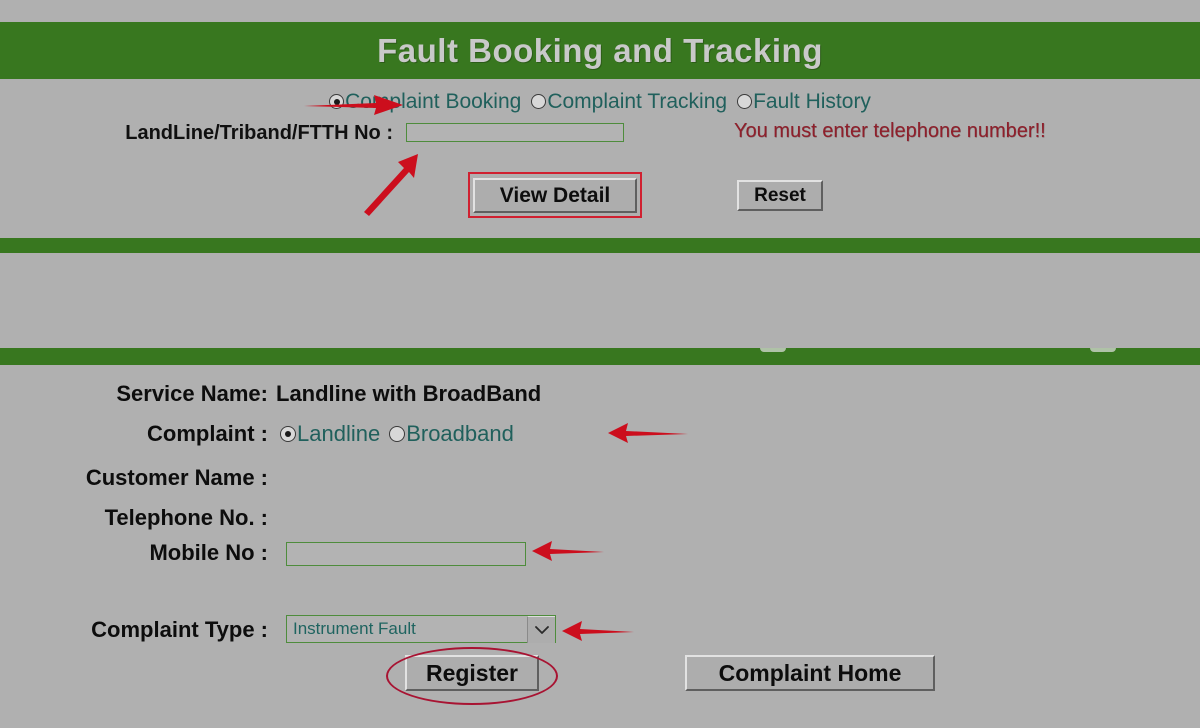 The image size is (1200, 728). Describe the element at coordinates (179, 629) in the screenshot. I see `complaint-type-label: Complaint Type :` at that location.